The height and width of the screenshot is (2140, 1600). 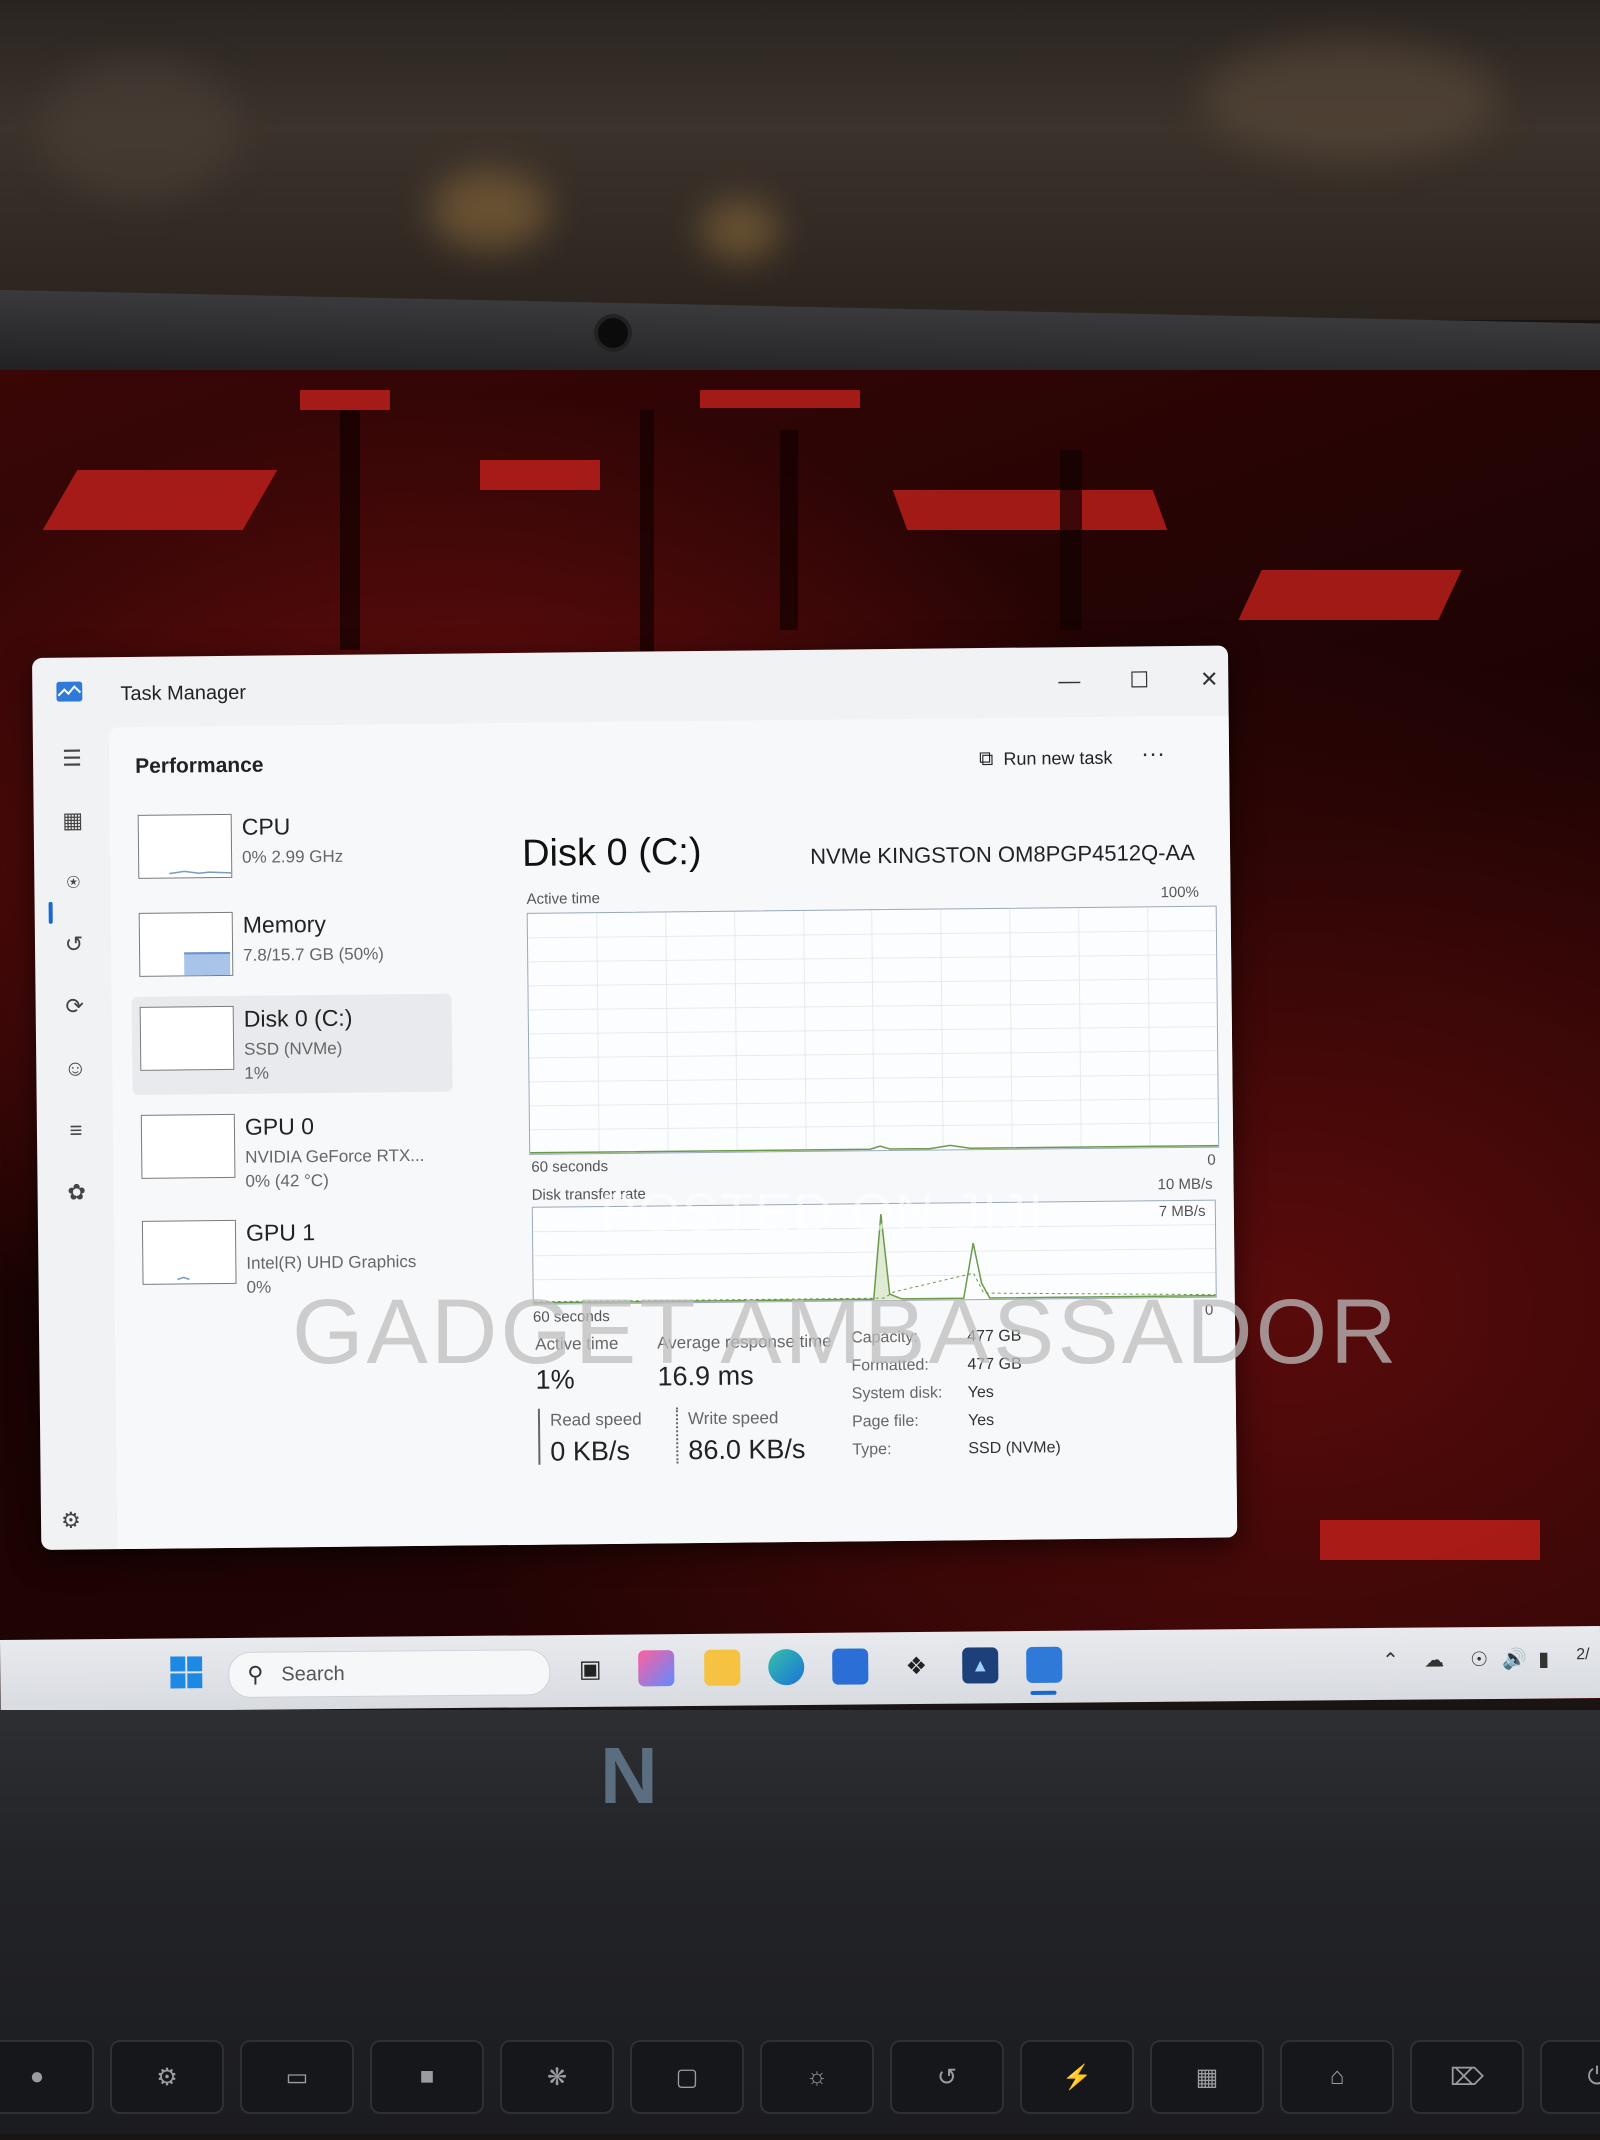 What do you see at coordinates (557, 2077) in the screenshot?
I see `key-fn-brightness: ❋` at bounding box center [557, 2077].